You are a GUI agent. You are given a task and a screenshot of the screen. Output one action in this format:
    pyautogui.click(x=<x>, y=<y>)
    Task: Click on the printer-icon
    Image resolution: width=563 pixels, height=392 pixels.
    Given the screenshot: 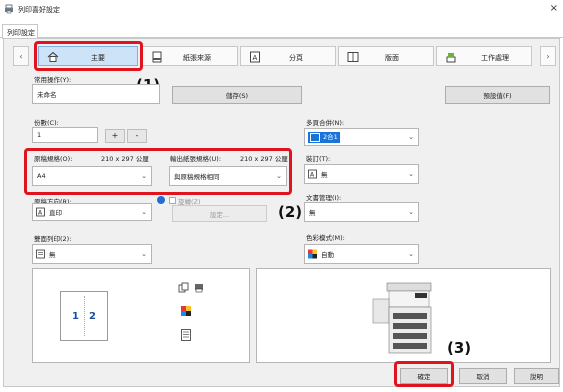 What is the action you would take?
    pyautogui.click(x=9, y=9)
    